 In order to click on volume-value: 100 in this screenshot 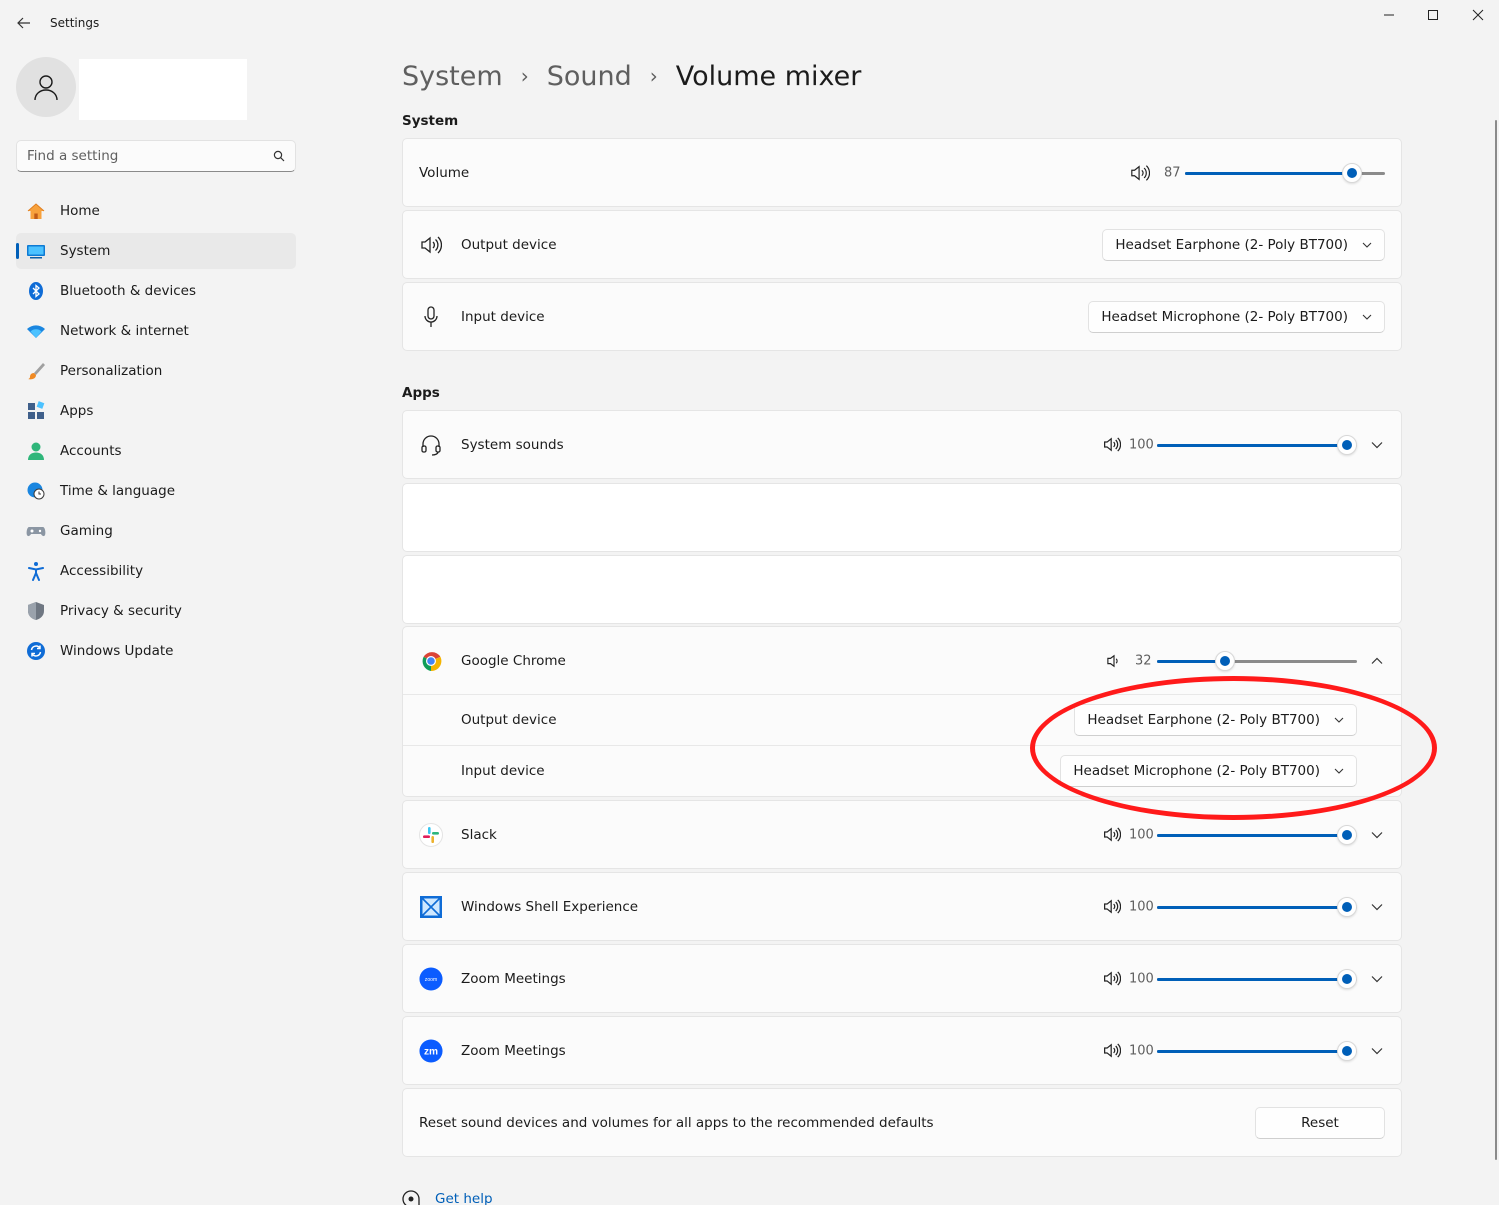, I will do `click(1141, 906)`.